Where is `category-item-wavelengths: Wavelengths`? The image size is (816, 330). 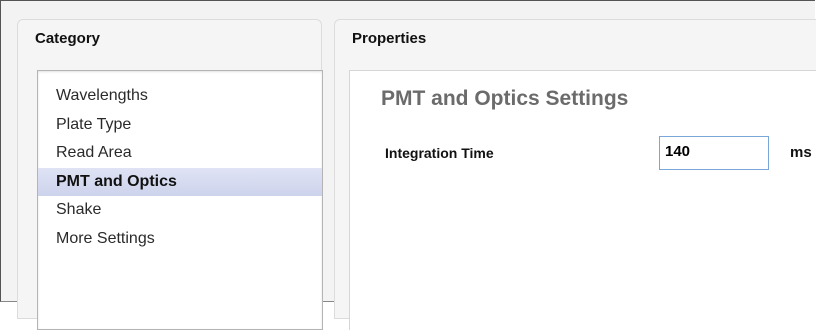
category-item-wavelengths: Wavelengths is located at coordinates (180, 96).